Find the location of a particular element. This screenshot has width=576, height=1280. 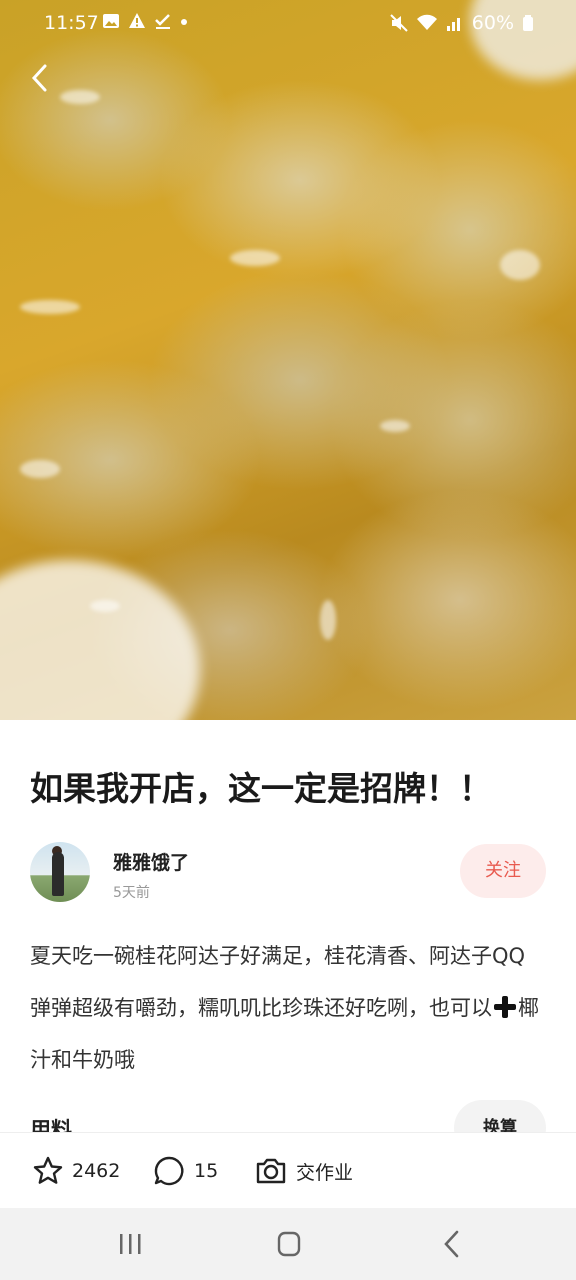

mute-icon is located at coordinates (399, 23).